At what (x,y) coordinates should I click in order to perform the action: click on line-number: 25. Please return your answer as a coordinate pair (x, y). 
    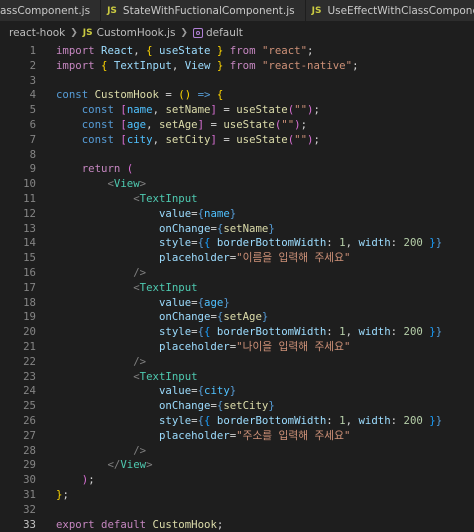
    Looking at the image, I should click on (18, 406).